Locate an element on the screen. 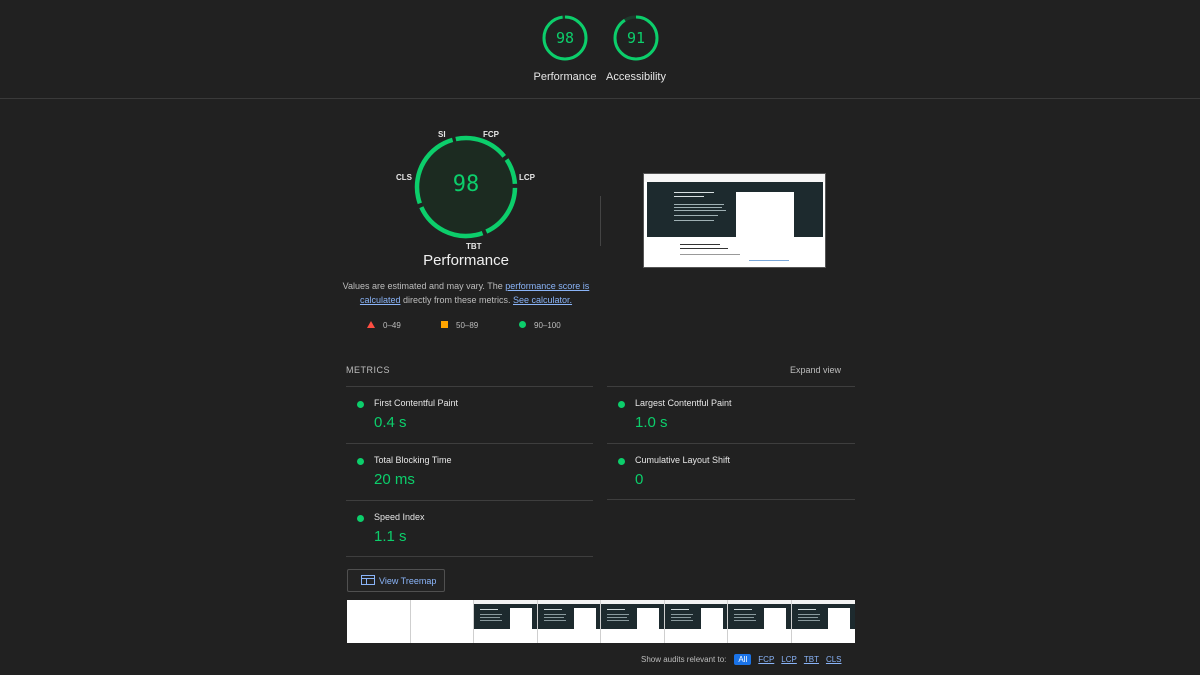  tbt-label: TBT is located at coordinates (474, 246).